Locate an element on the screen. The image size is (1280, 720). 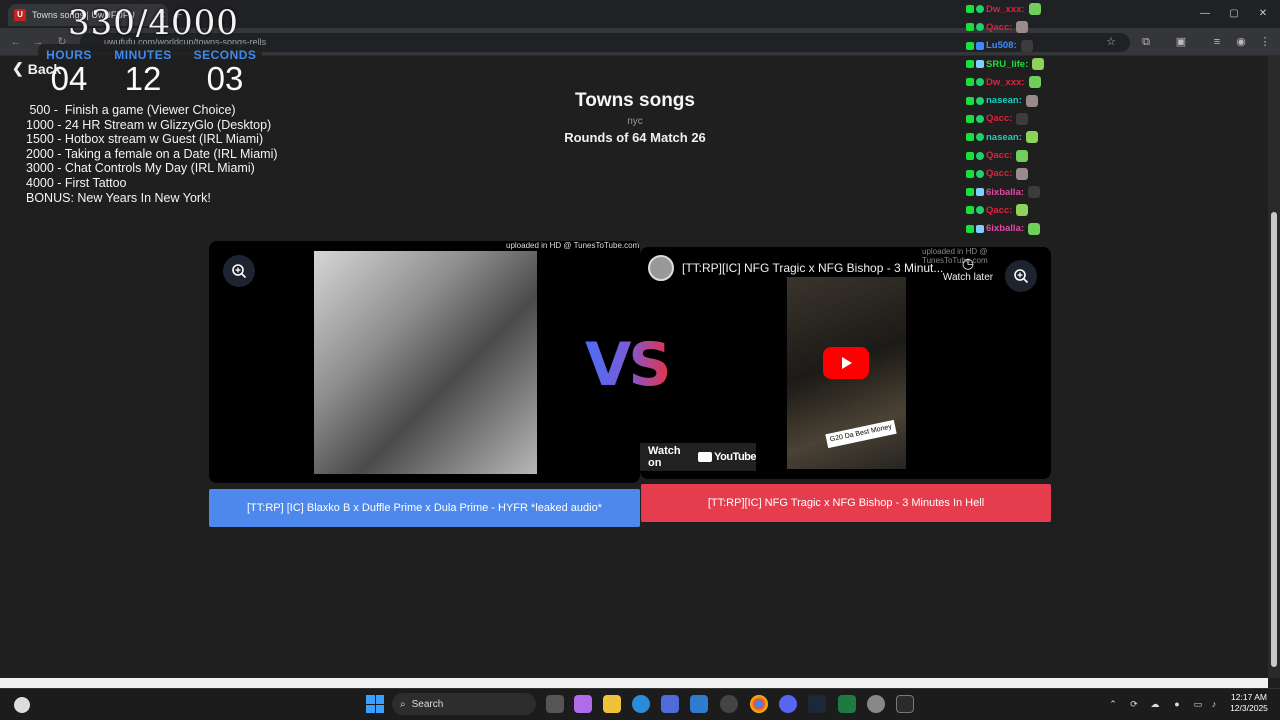
profile-icon: ◉ is located at coordinates (1241, 42).